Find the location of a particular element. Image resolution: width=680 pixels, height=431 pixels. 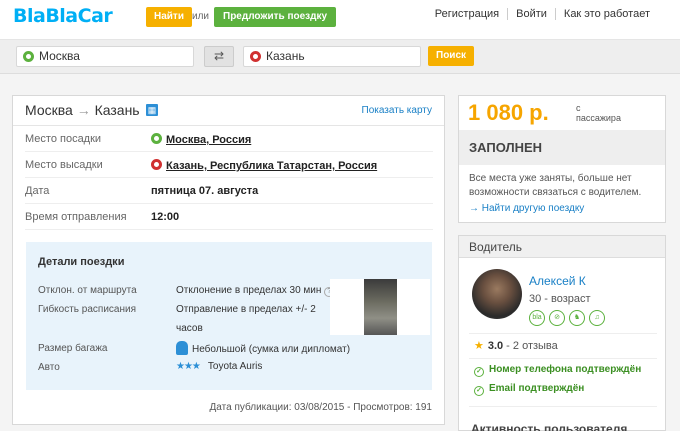

price-value: 1 080 р. is located at coordinates (508, 112).